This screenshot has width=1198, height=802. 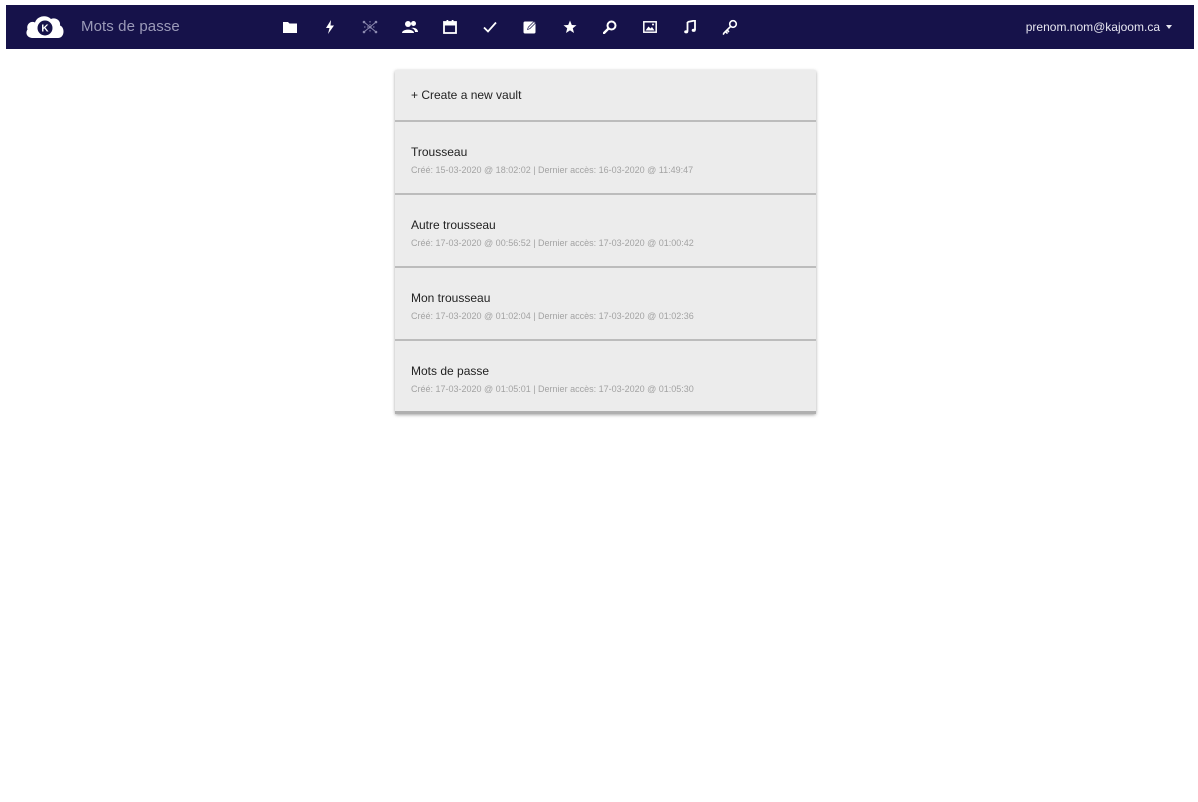 I want to click on user-account-menu: prenom.nom@kajoom.ca, so click(x=1099, y=27).